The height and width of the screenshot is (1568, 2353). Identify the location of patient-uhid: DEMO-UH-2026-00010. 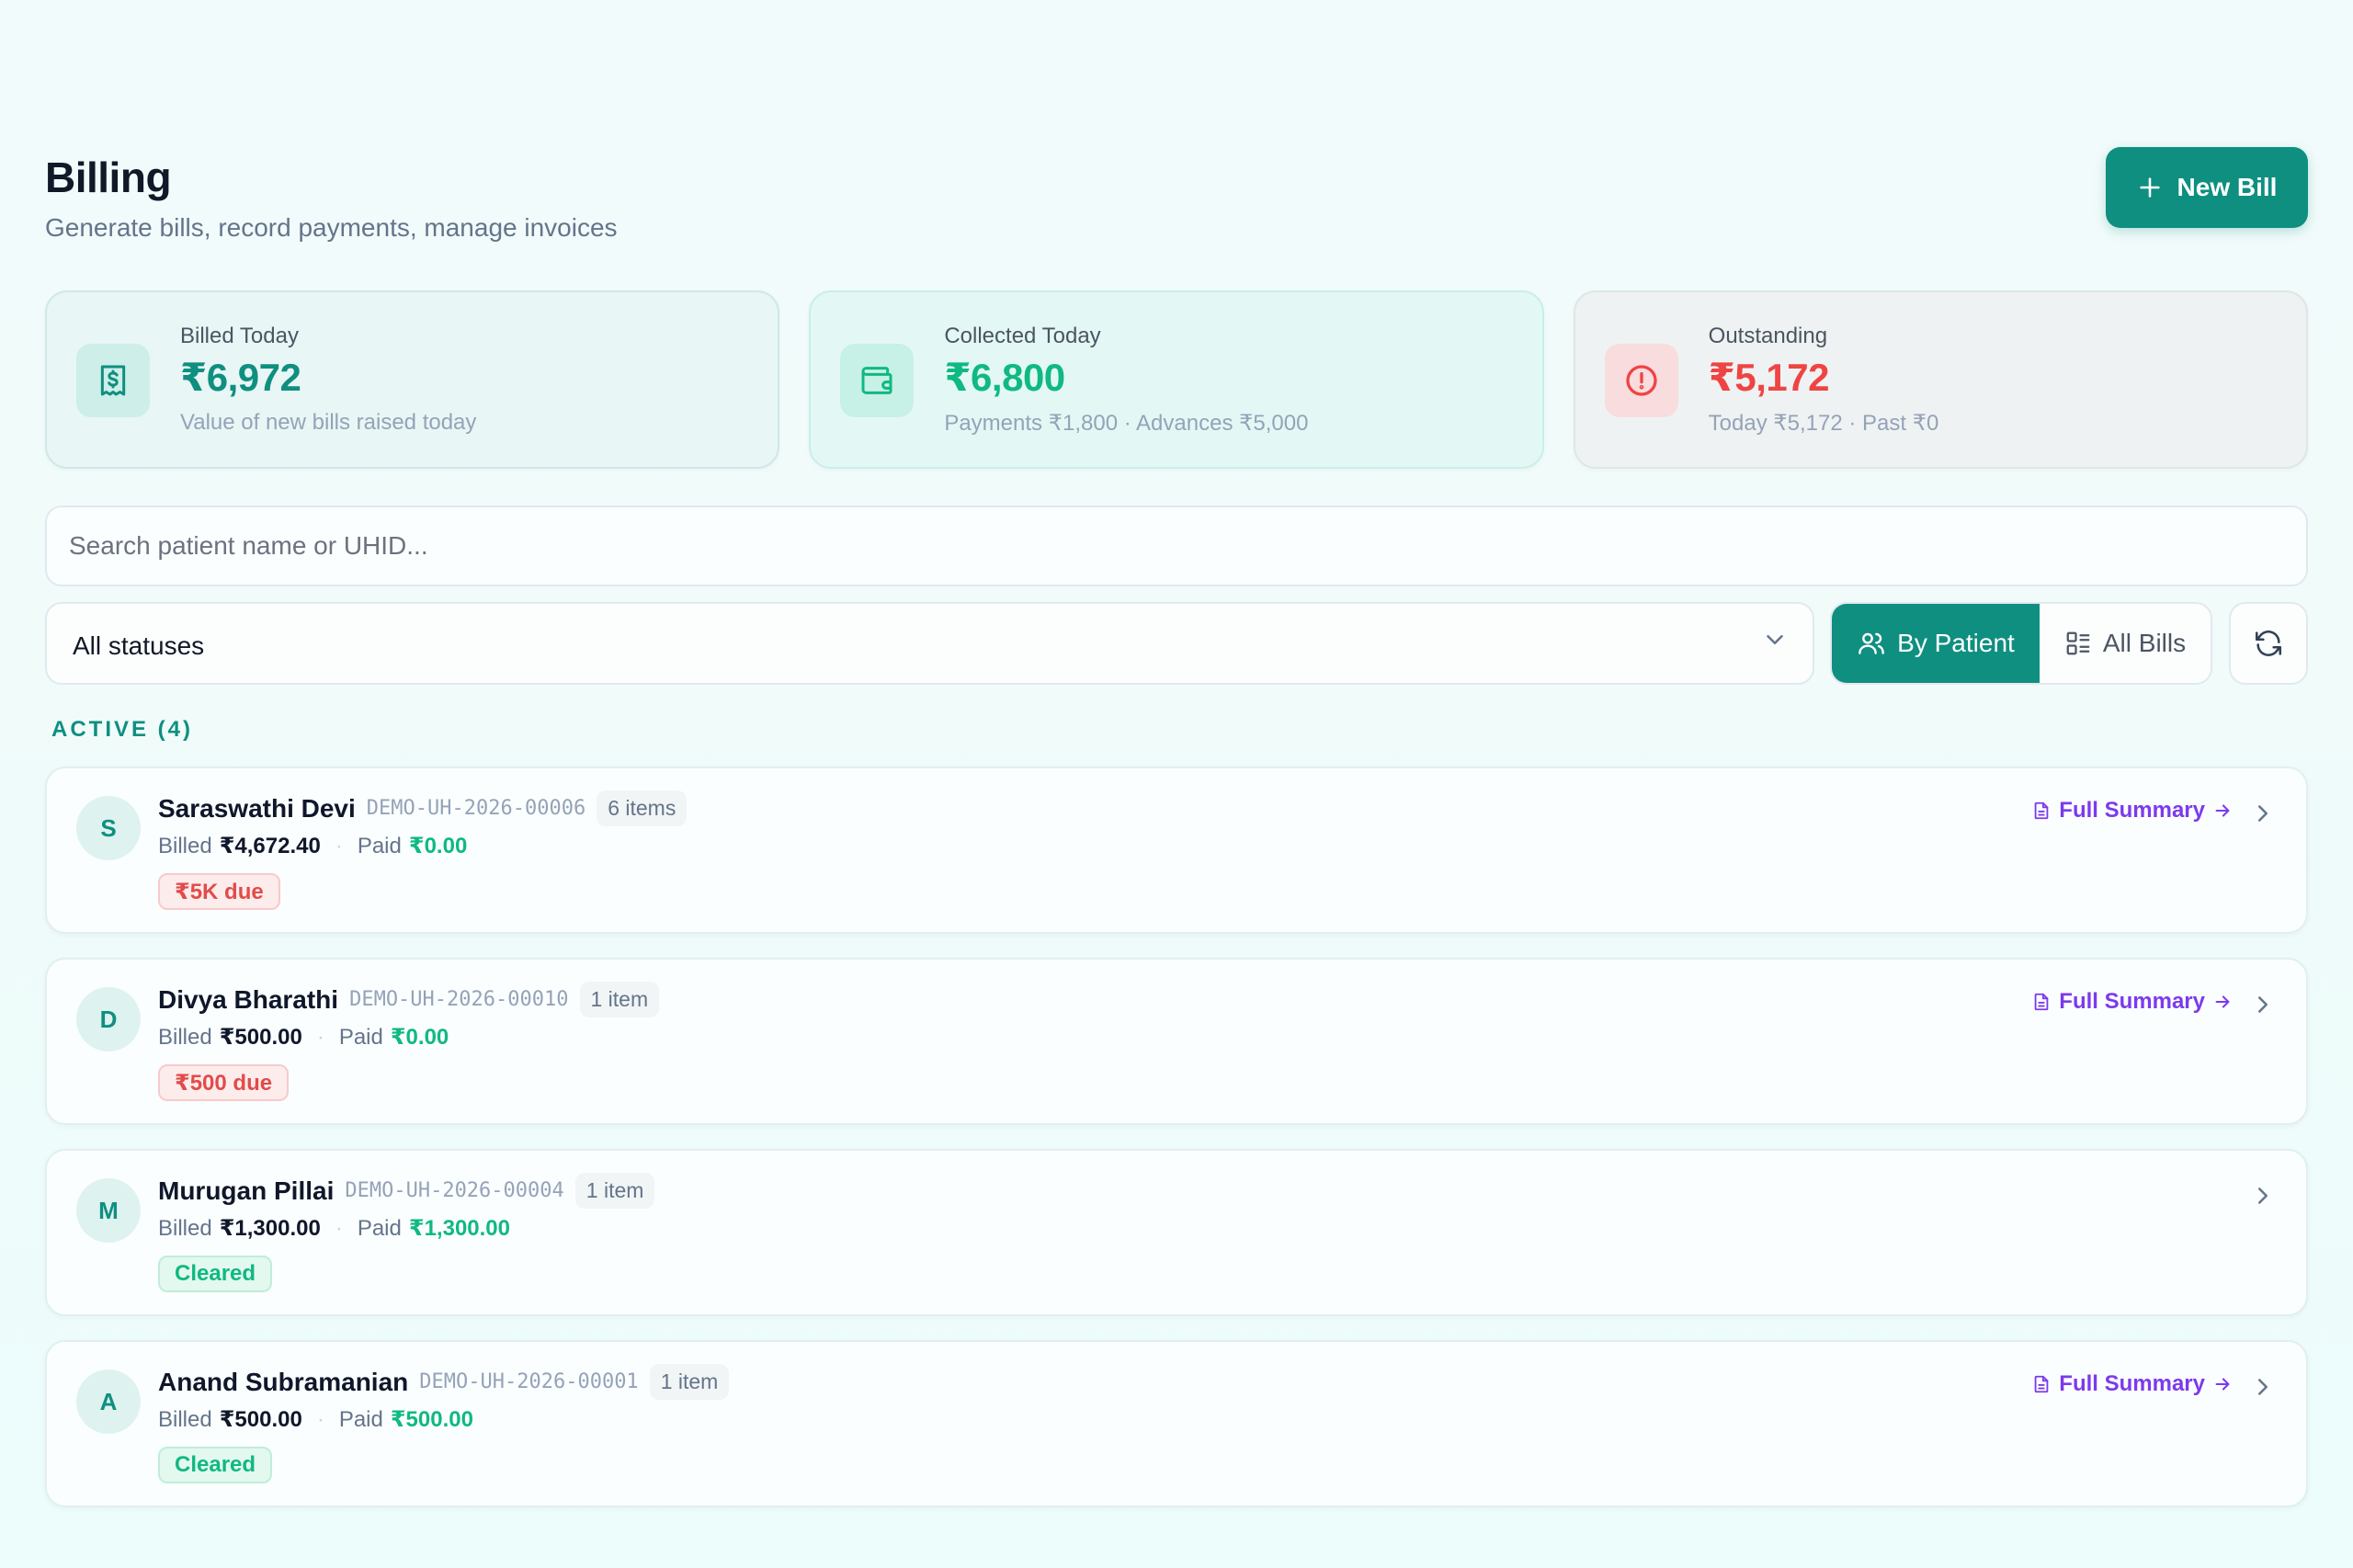
(459, 999).